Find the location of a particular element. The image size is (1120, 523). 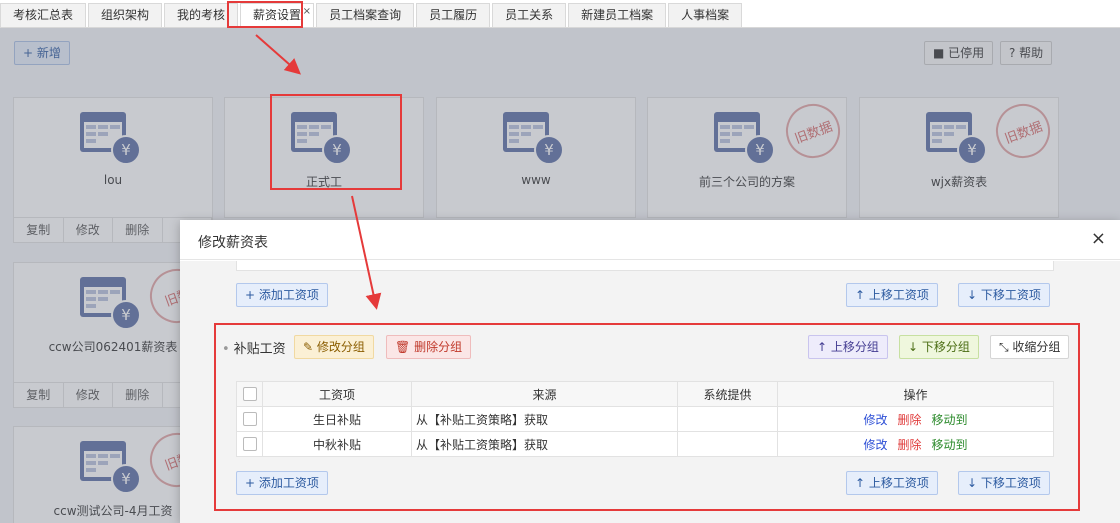

edit-icon: ✎ is located at coordinates (310, 347).